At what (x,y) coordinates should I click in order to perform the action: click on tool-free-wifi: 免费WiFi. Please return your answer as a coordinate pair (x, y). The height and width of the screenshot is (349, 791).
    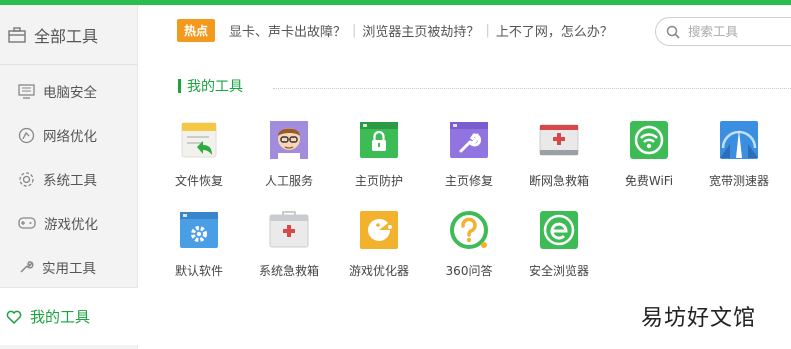
    Looking at the image, I should click on (649, 154).